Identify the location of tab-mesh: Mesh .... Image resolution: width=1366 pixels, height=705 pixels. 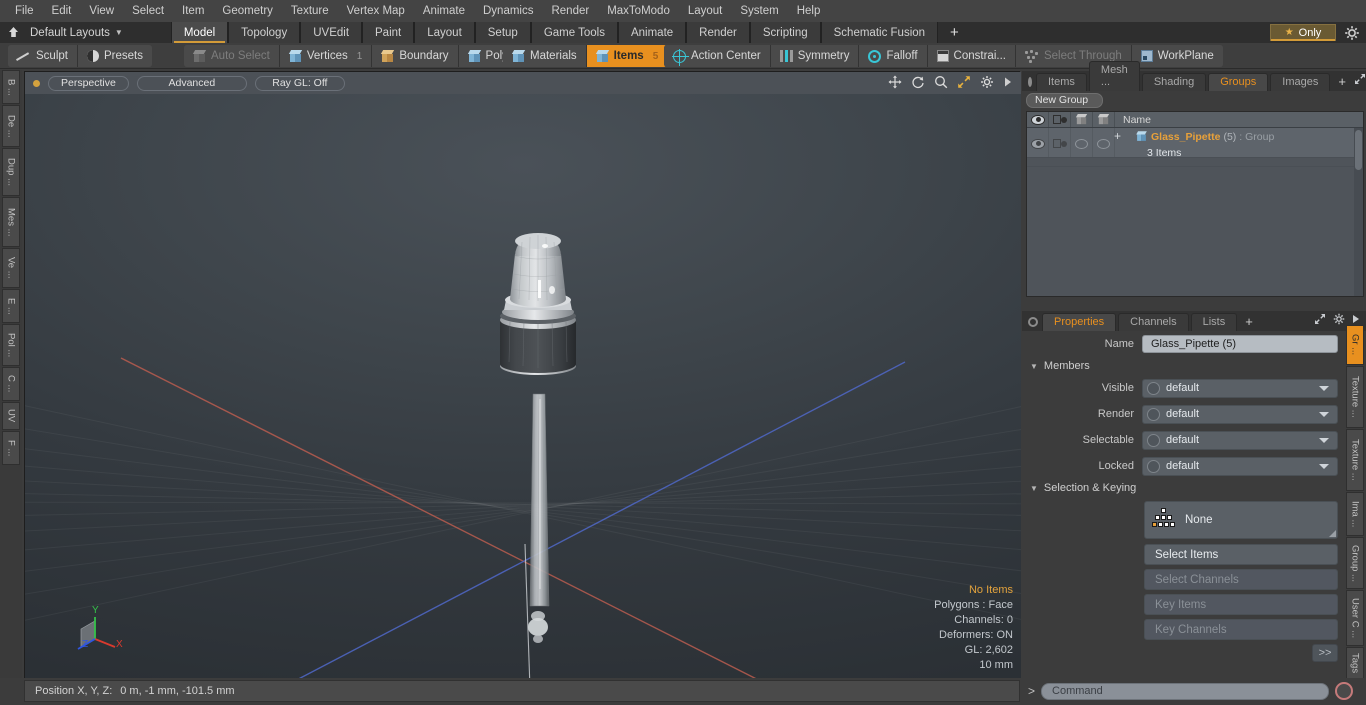
(1114, 76).